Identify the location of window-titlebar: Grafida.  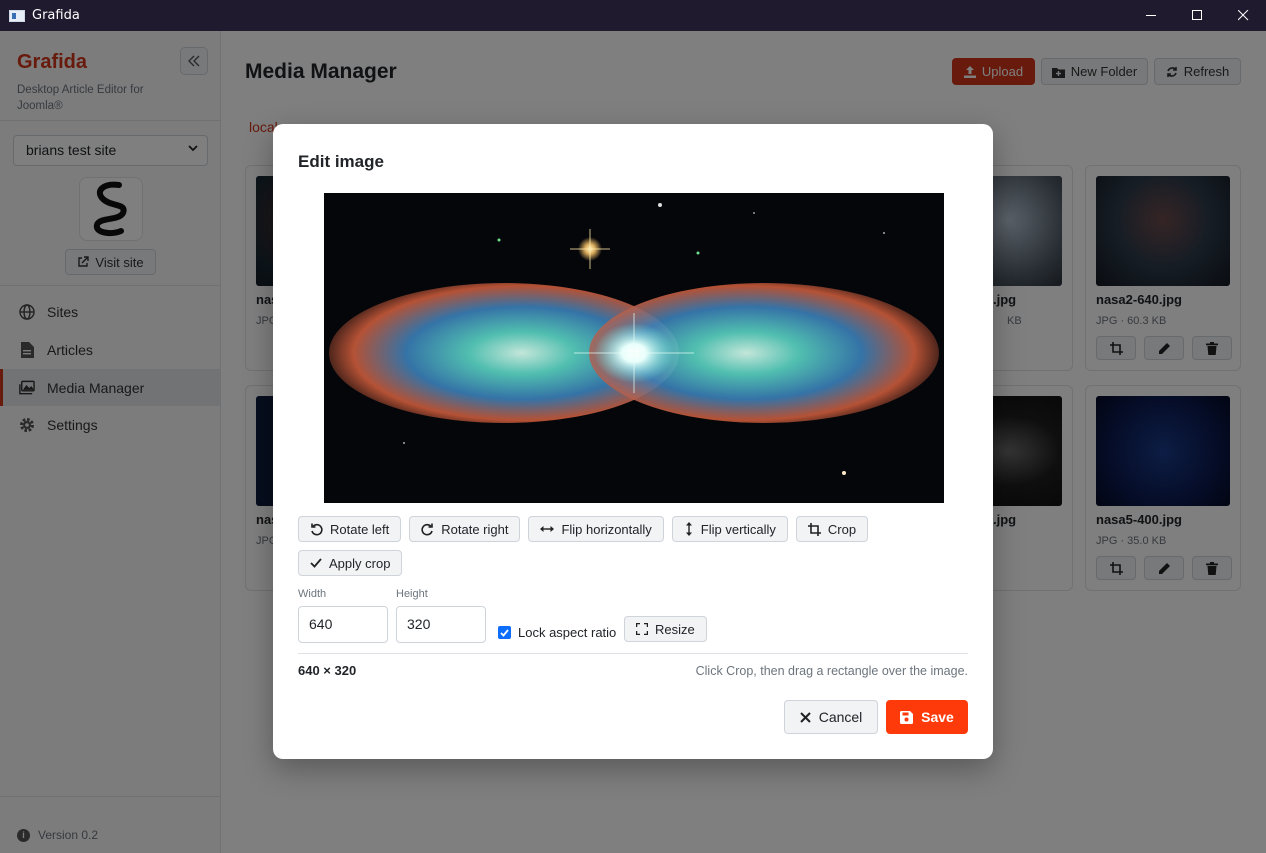
(633, 15).